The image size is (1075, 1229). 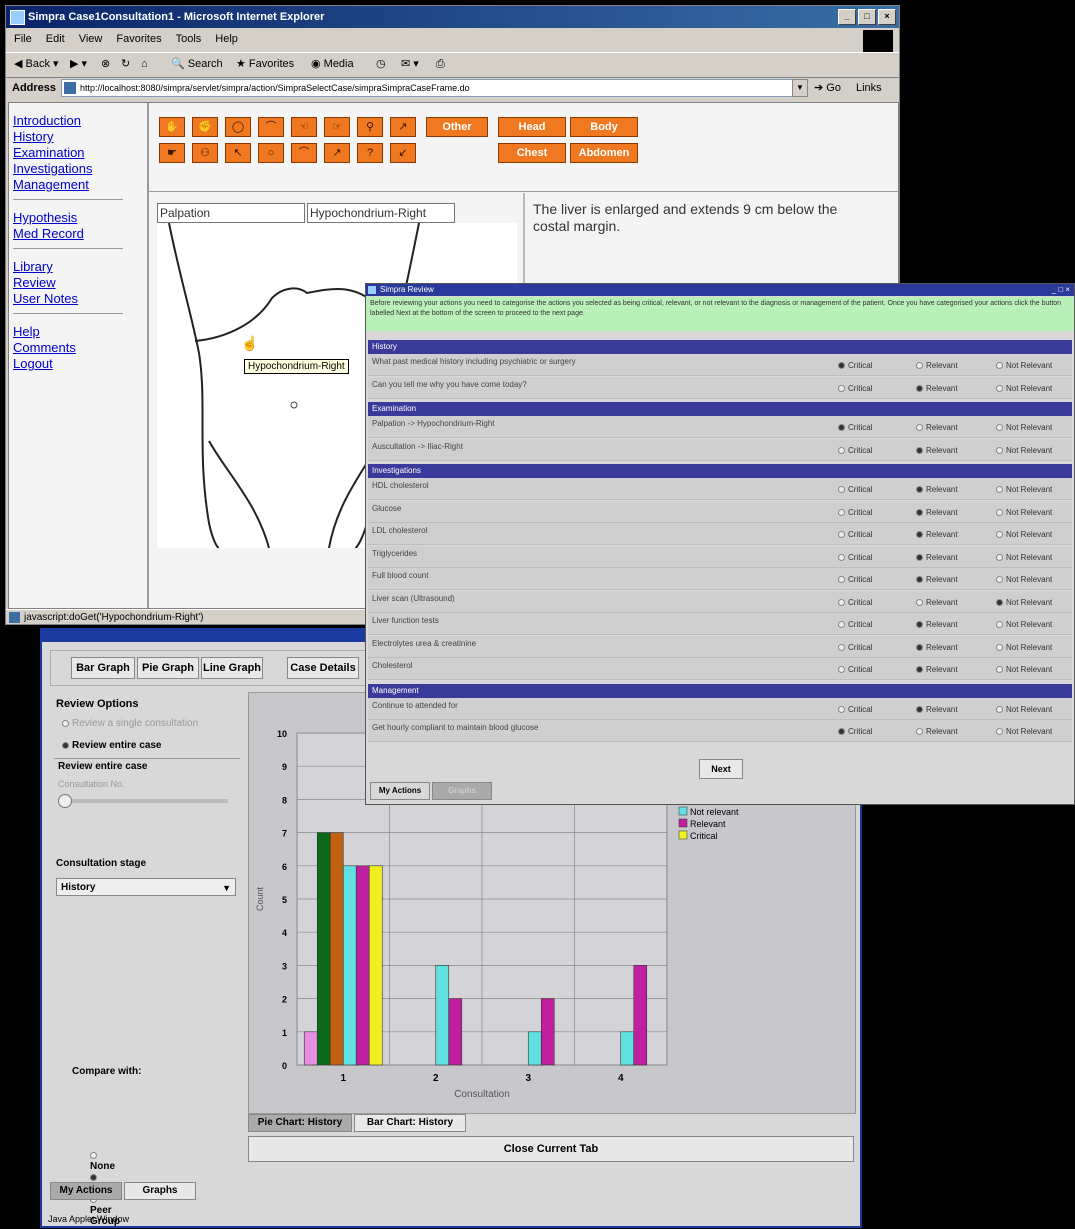 I want to click on nav-link-review: Review, so click(x=78, y=283).